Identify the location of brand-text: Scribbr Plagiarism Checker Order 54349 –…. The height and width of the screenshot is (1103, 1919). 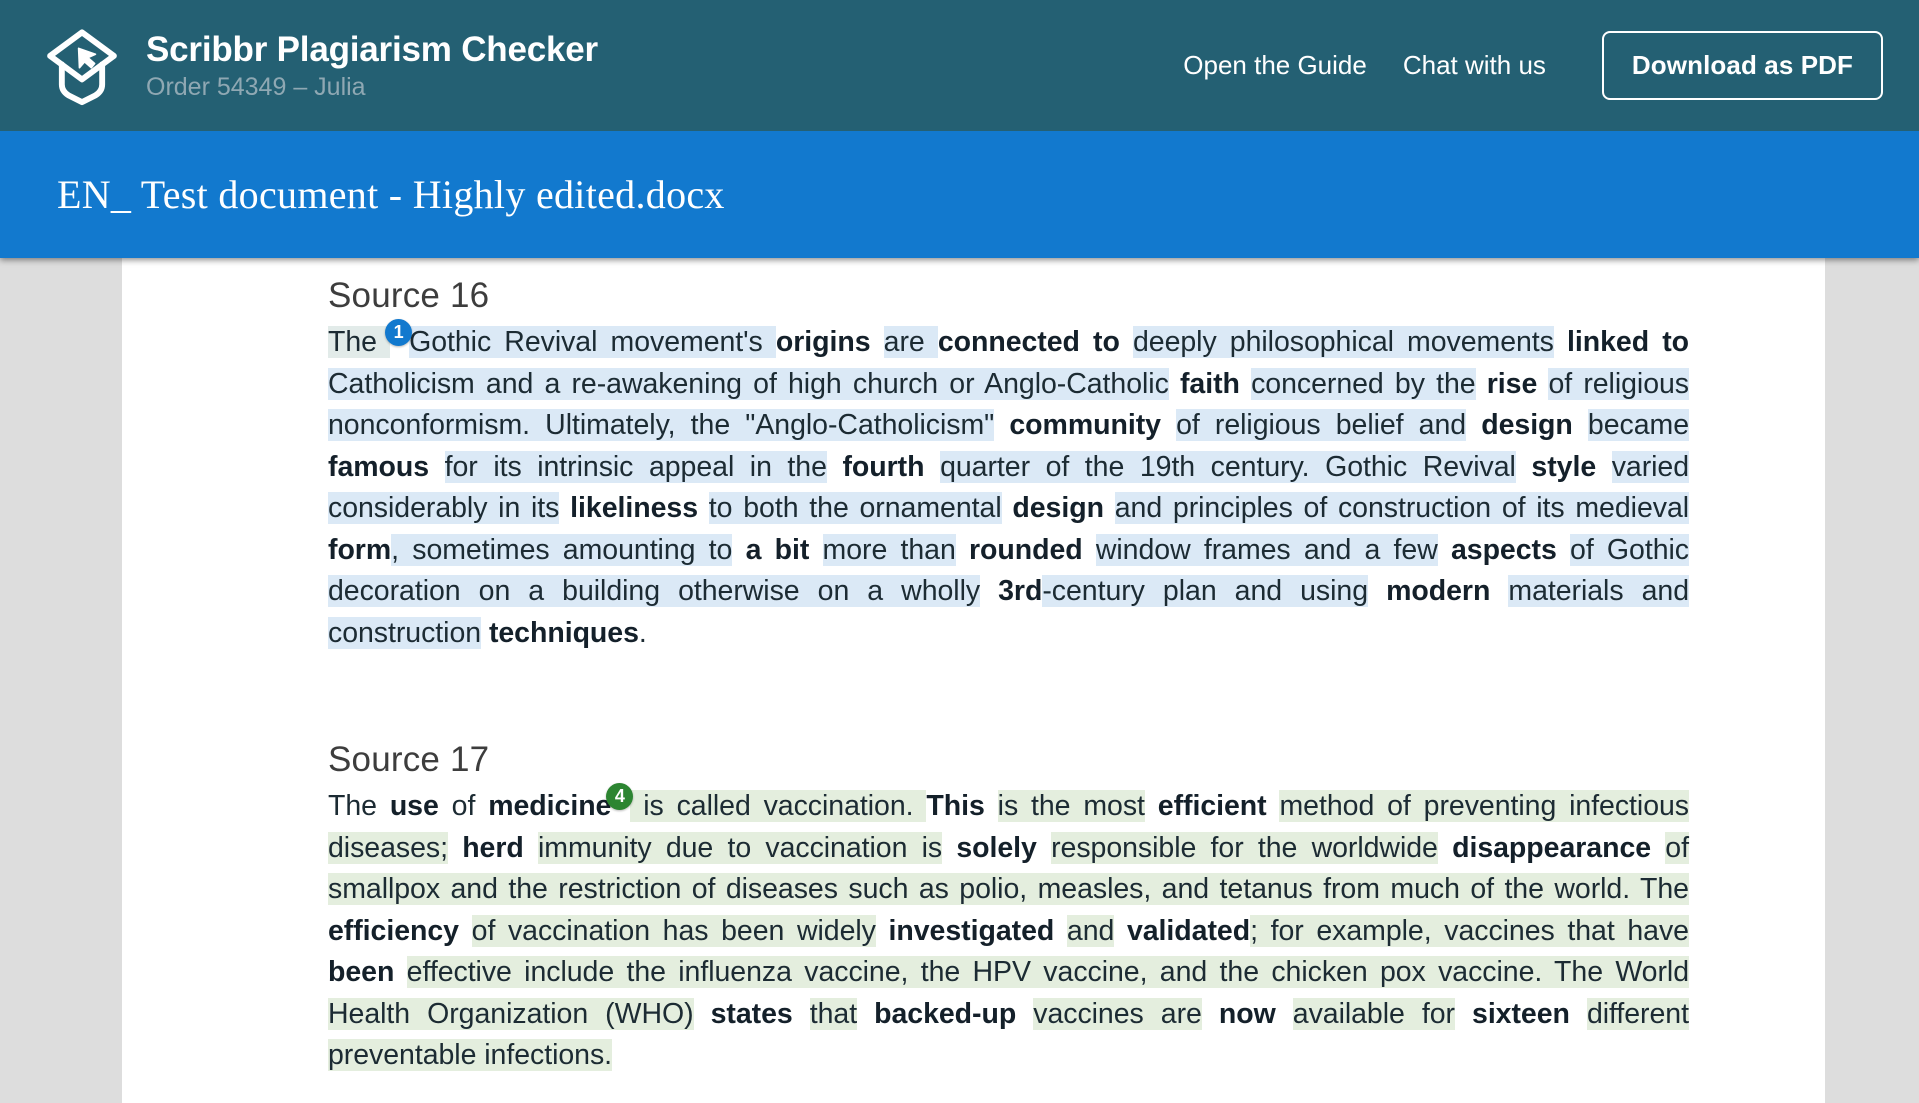
(372, 66).